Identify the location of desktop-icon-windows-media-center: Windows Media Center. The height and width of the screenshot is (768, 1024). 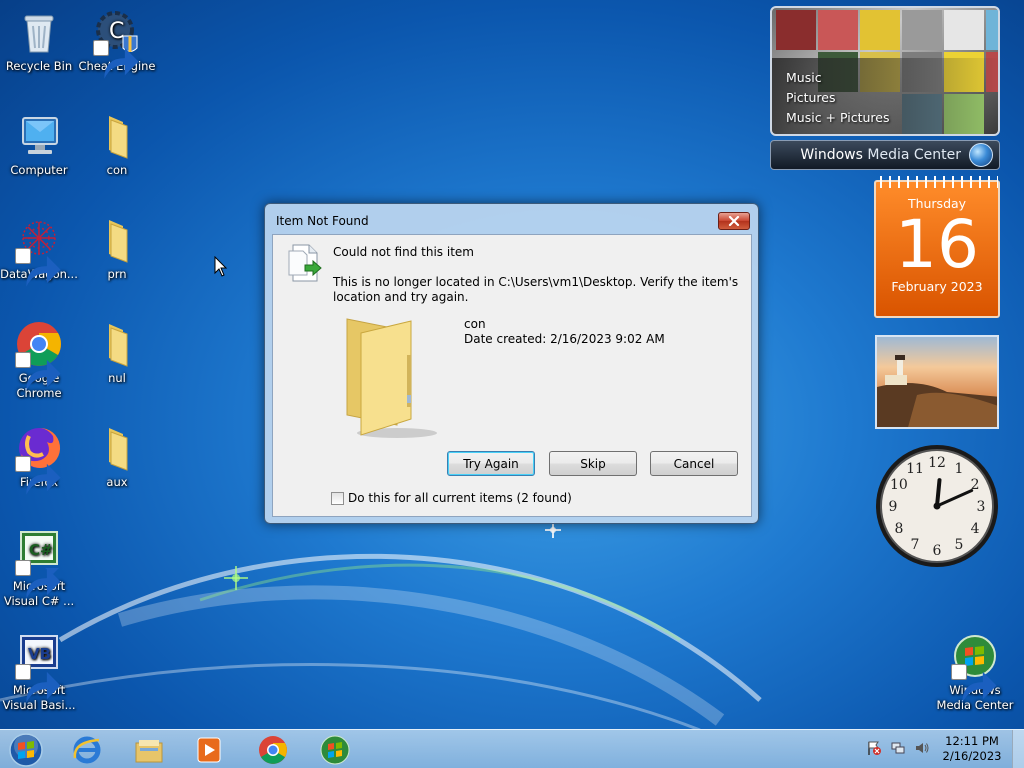
(975, 672).